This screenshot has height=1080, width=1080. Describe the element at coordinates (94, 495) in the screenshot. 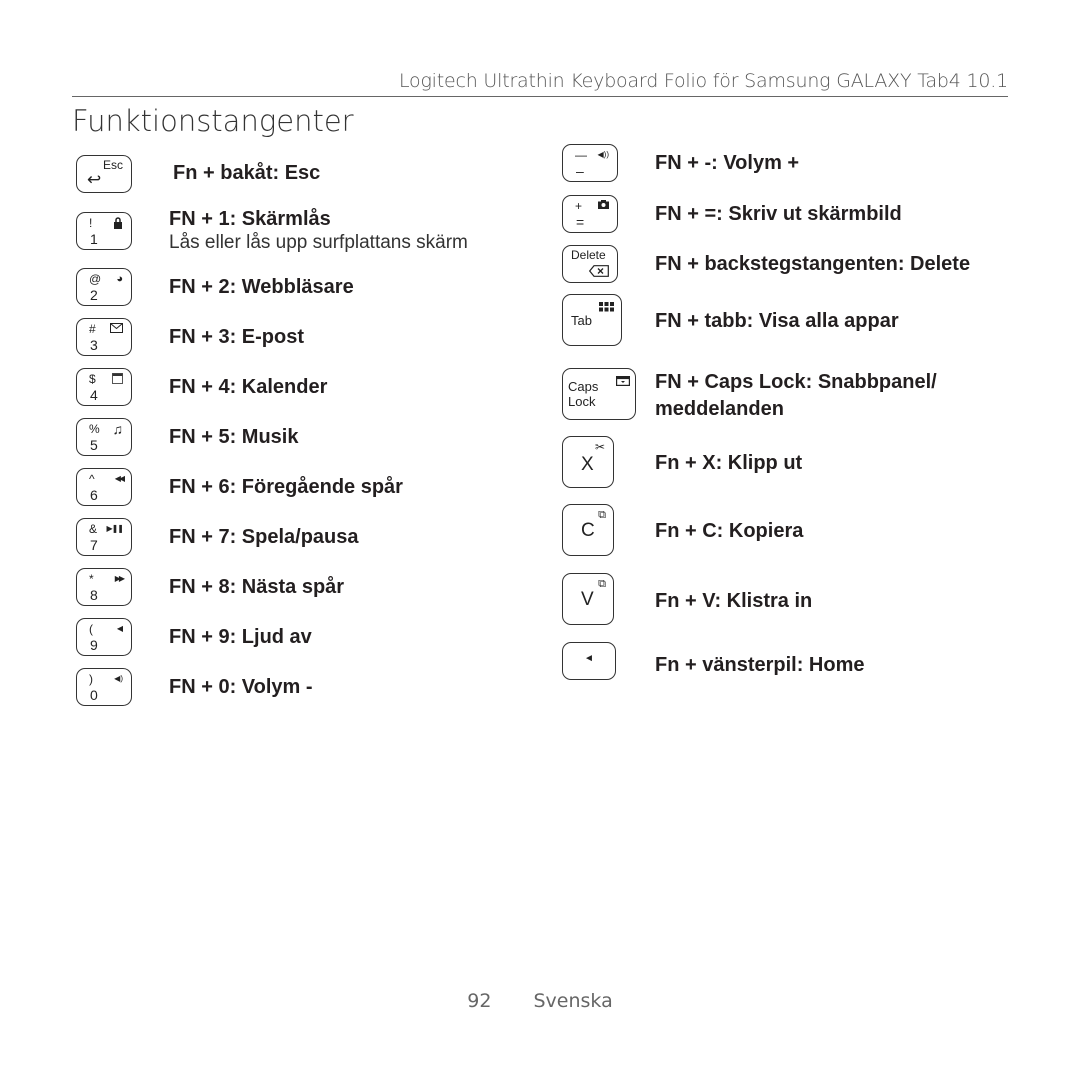

I see `key-number: 6` at that location.